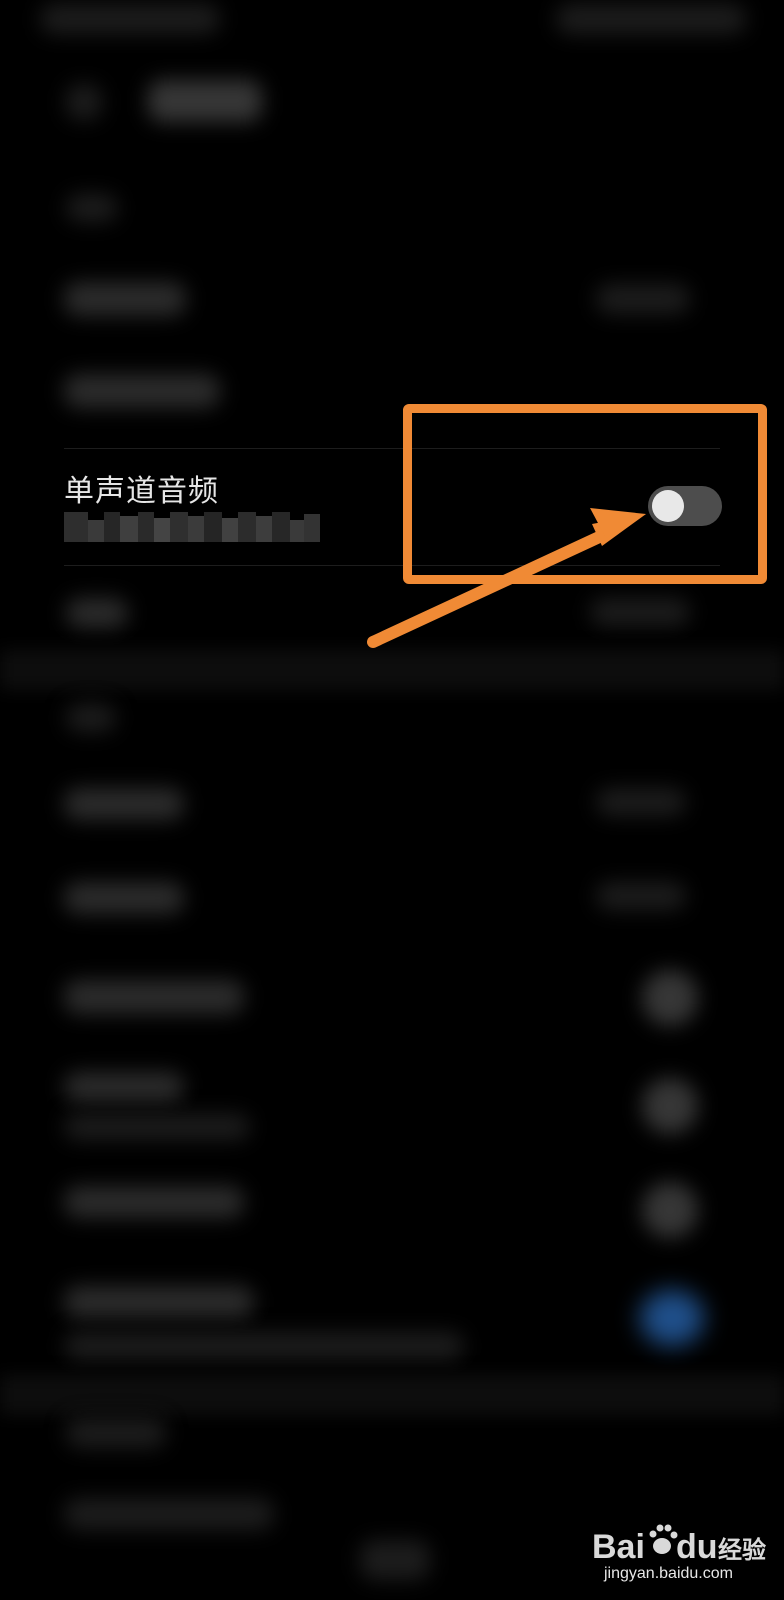  What do you see at coordinates (506, 578) in the screenshot?
I see `pointer-arrow-icon` at bounding box center [506, 578].